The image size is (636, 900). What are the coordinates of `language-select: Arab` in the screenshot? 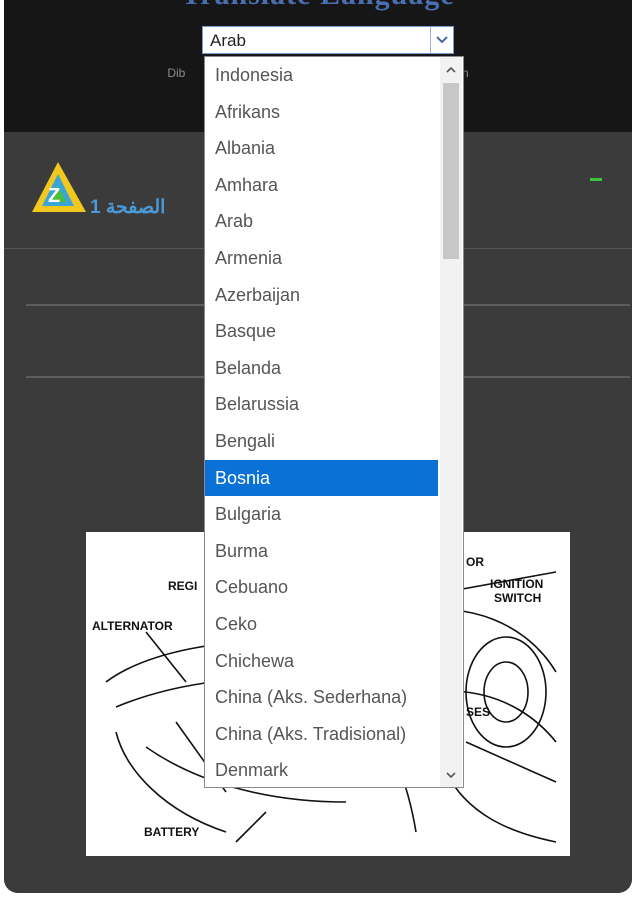 It's located at (328, 40).